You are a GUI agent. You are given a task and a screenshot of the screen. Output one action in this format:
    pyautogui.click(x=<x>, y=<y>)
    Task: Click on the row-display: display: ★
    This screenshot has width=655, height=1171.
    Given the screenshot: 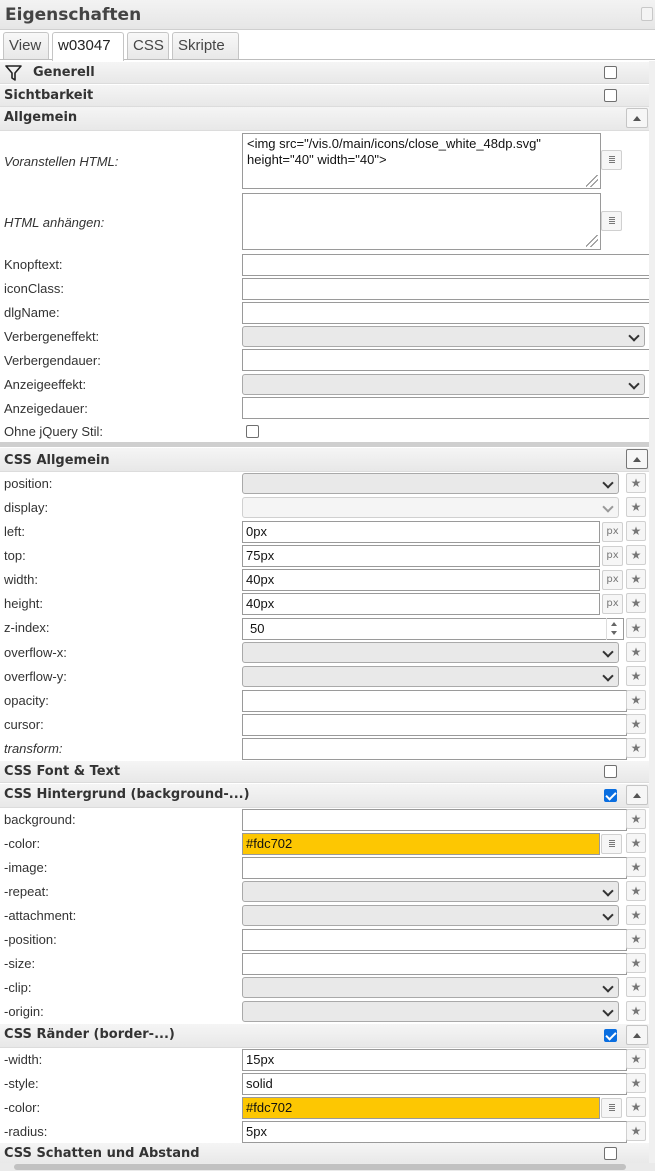 What is the action you would take?
    pyautogui.click(x=327, y=508)
    